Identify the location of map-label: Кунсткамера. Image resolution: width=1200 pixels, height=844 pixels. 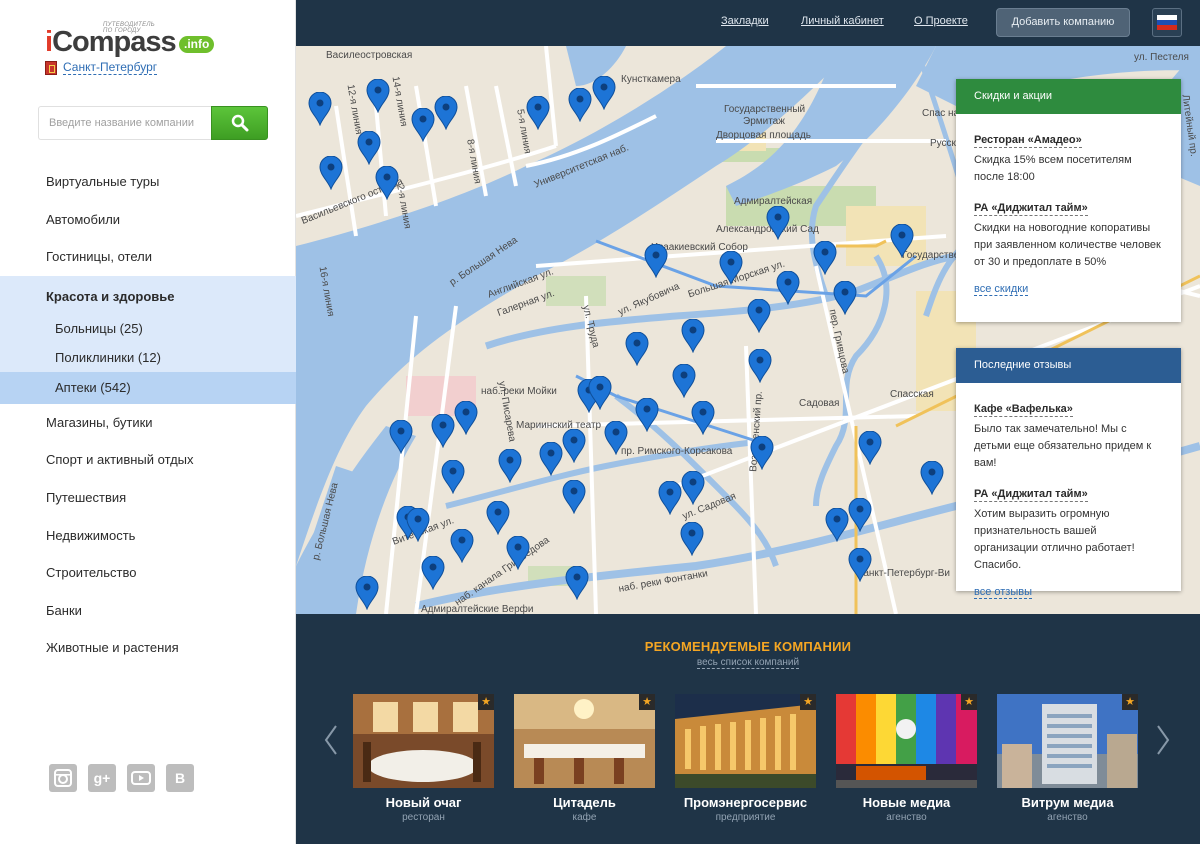
(651, 79).